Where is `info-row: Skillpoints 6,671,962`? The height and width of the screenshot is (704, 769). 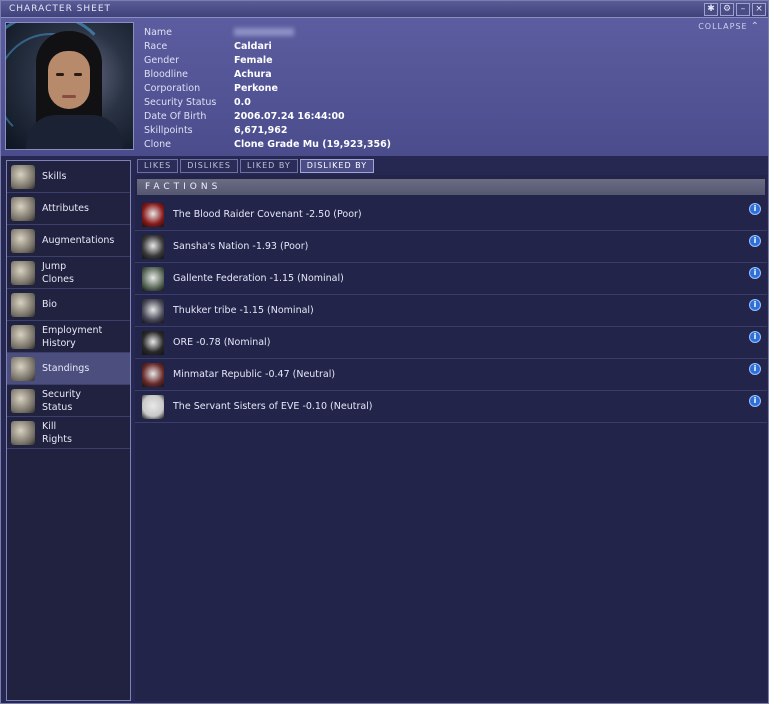
info-row: Skillpoints 6,671,962 is located at coordinates (267, 130).